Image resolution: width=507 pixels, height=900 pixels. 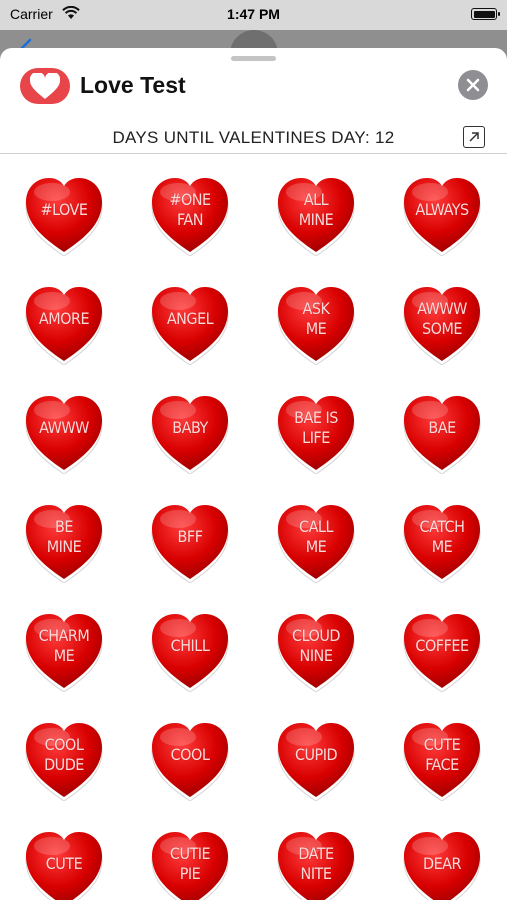 What do you see at coordinates (190, 754) in the screenshot?
I see `heart-sticker-label: COOL` at bounding box center [190, 754].